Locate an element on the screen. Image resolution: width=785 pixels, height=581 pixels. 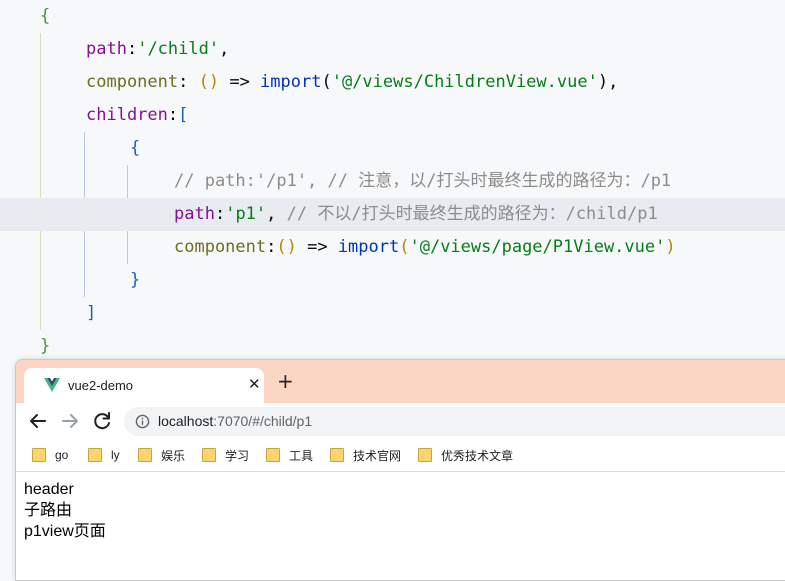
url-host: localhost is located at coordinates (186, 421).